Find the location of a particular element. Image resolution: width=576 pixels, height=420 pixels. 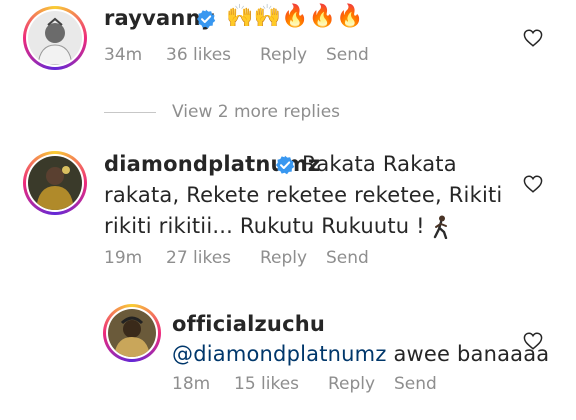

comment-text-line-2: rakata, Rekete reketee reketee, Rikiti is located at coordinates (303, 195).